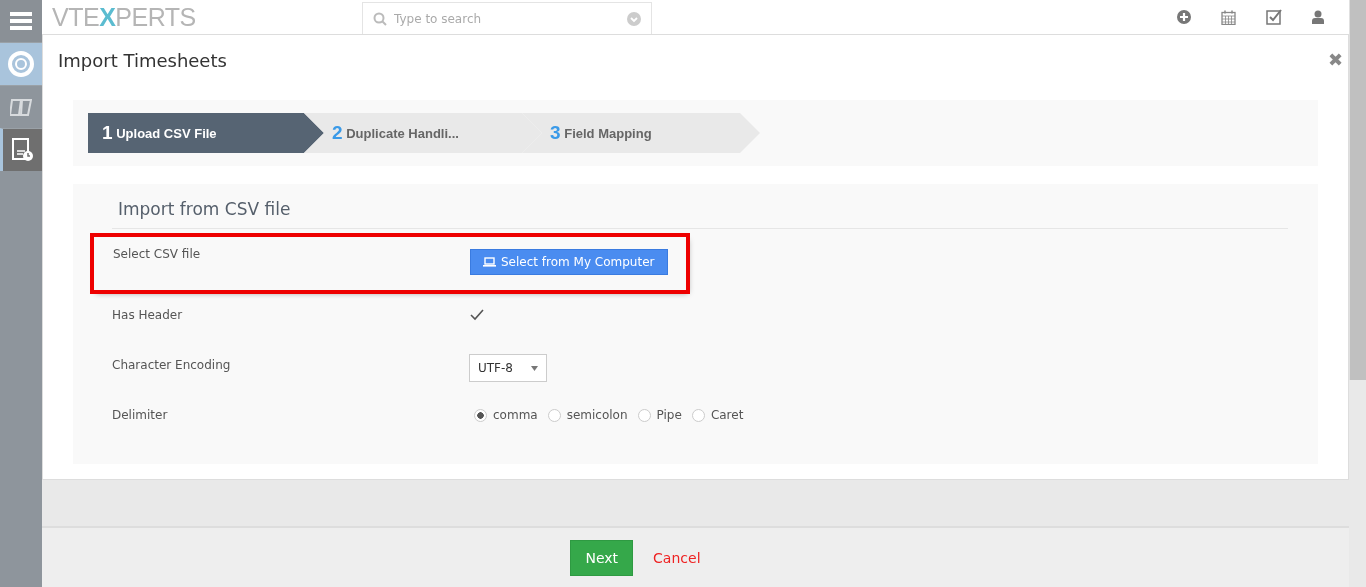 The width and height of the screenshot is (1366, 587). Describe the element at coordinates (515, 415) in the screenshot. I see `radio-label: comma` at that location.